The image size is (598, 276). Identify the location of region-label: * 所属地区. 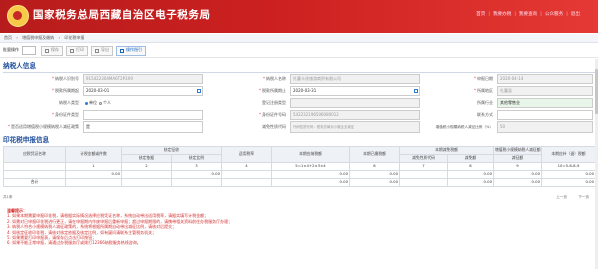
(483, 90).